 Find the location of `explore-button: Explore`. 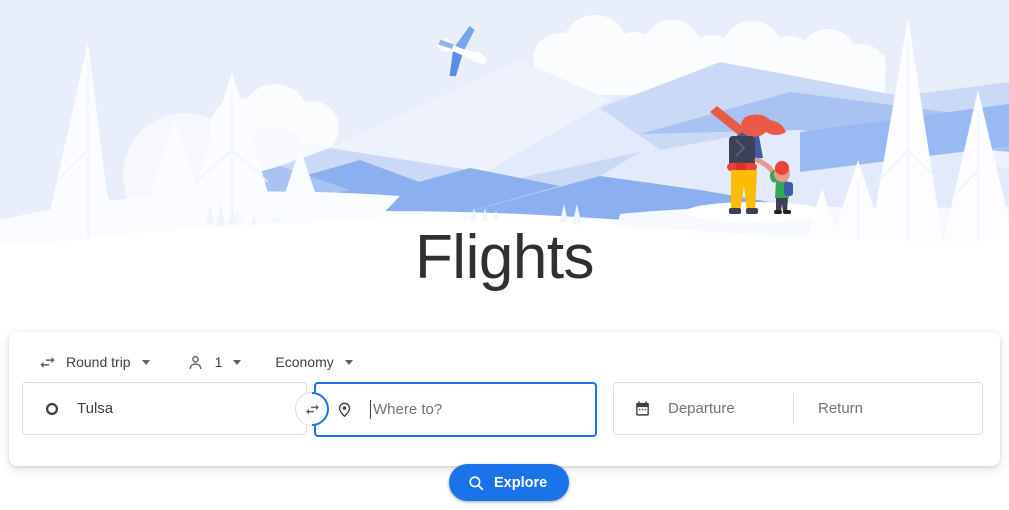

explore-button: Explore is located at coordinates (509, 482).